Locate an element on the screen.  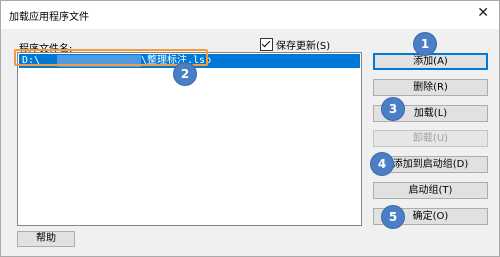
save-changes-label: 保存更新(S) is located at coordinates (303, 46).